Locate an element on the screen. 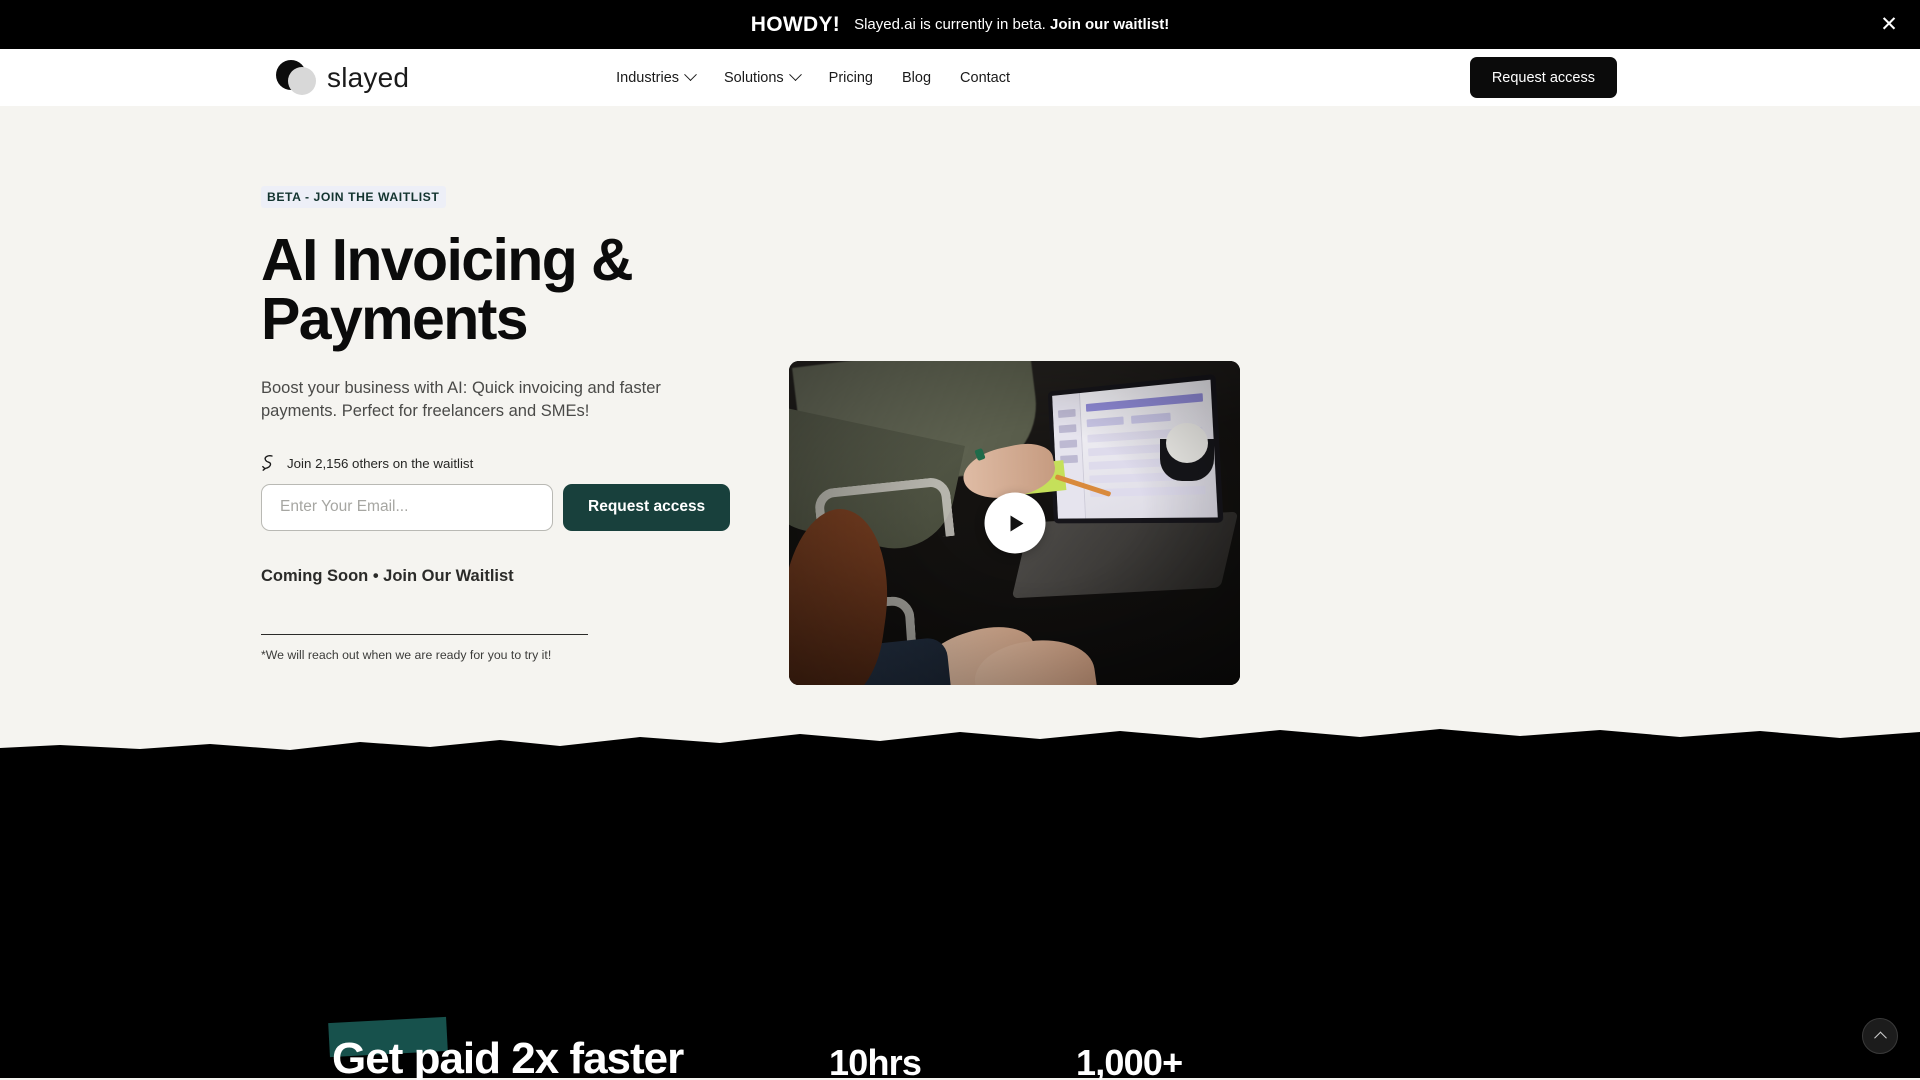  nav-item-contact: Contact is located at coordinates (985, 78).